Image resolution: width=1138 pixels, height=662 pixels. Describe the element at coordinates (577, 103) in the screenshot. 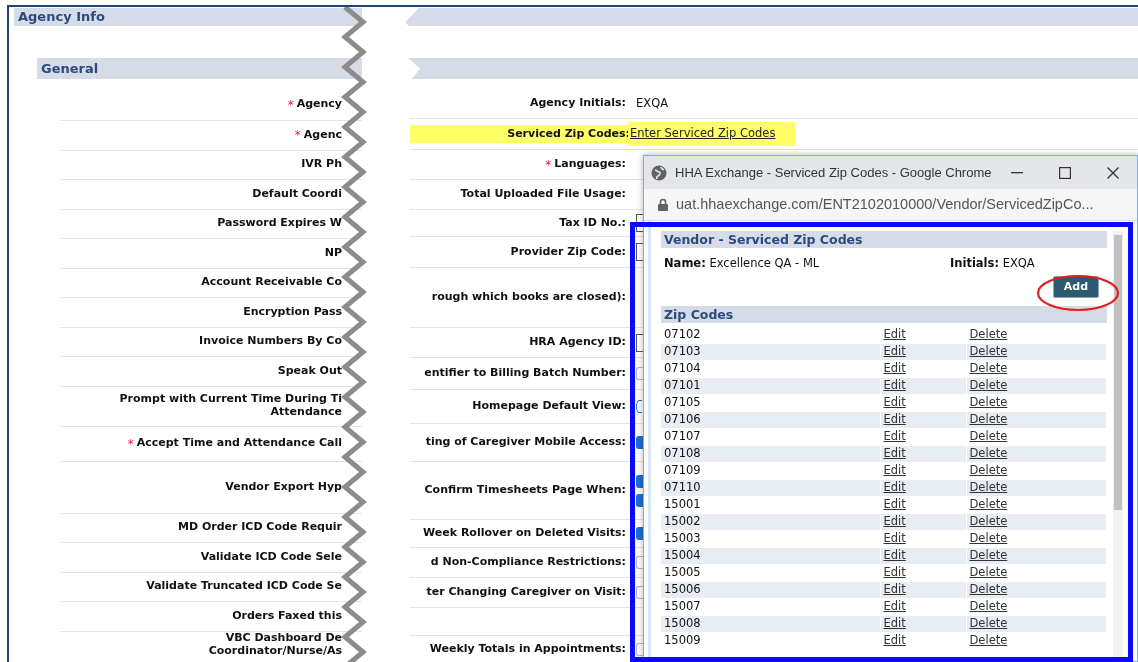

I see `field-label: Agency Initials:` at that location.